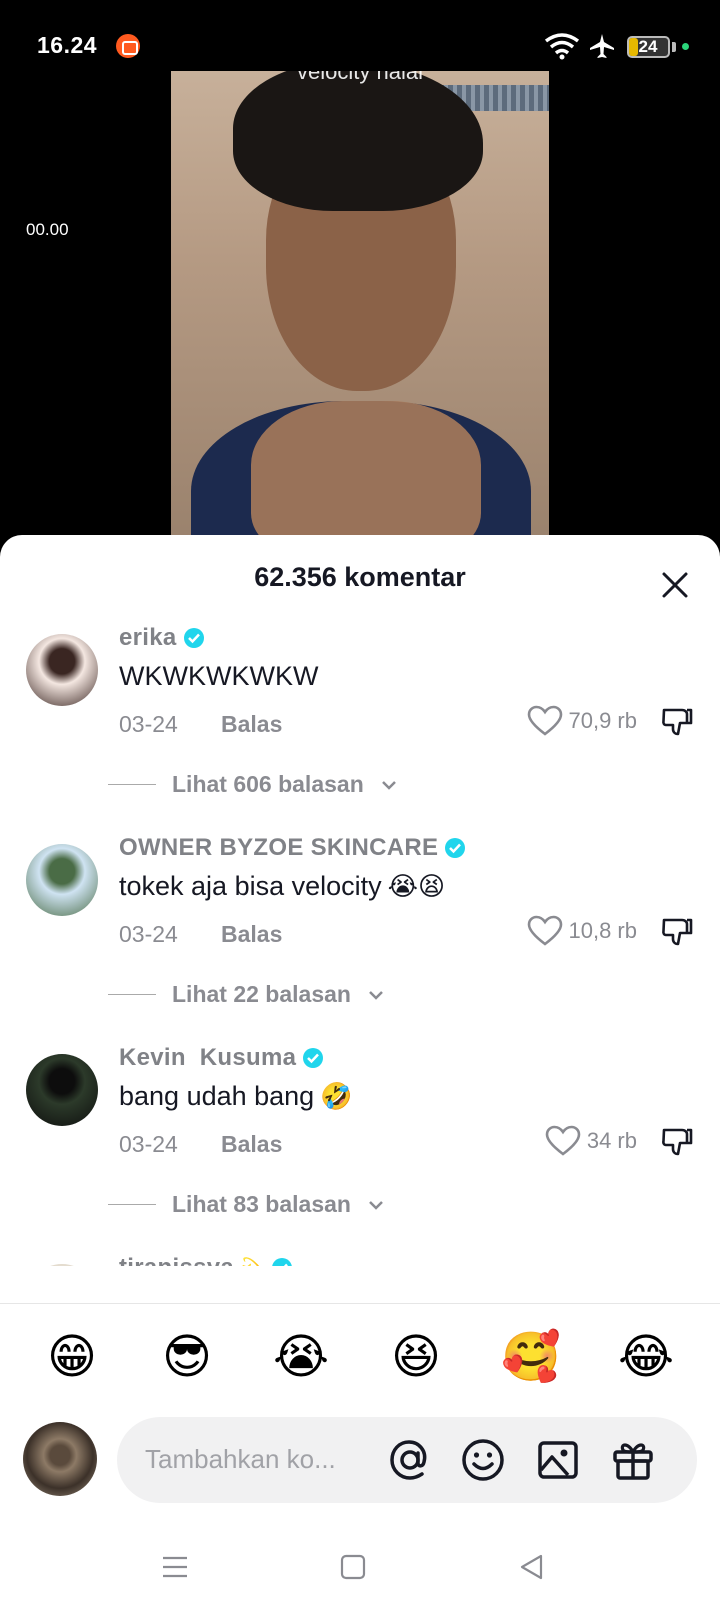 Image resolution: width=720 pixels, height=1616 pixels. Describe the element at coordinates (301, 1357) in the screenshot. I see `emoji-crying-button: 😭` at that location.